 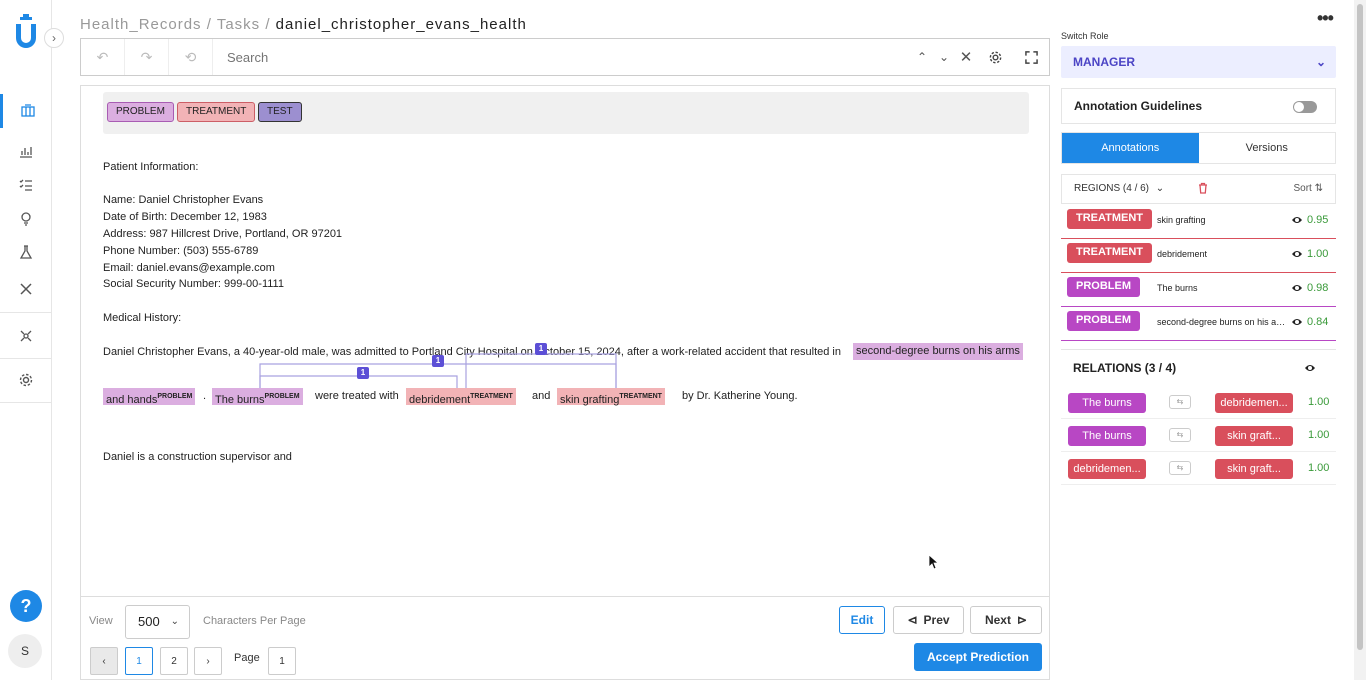 I want to click on entity-treatment-debridement: debridementTREATMENT, so click(x=461, y=397).